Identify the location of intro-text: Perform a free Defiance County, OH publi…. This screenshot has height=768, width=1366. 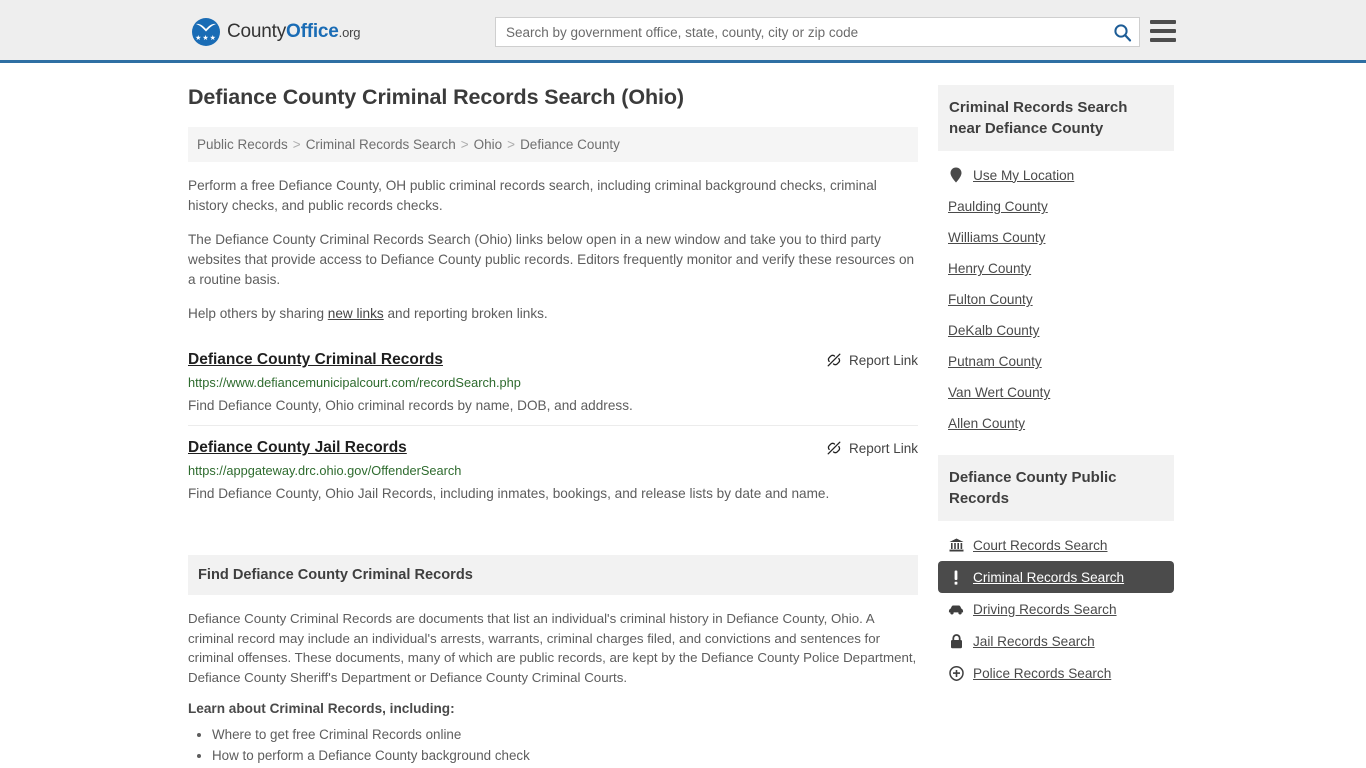
(553, 250).